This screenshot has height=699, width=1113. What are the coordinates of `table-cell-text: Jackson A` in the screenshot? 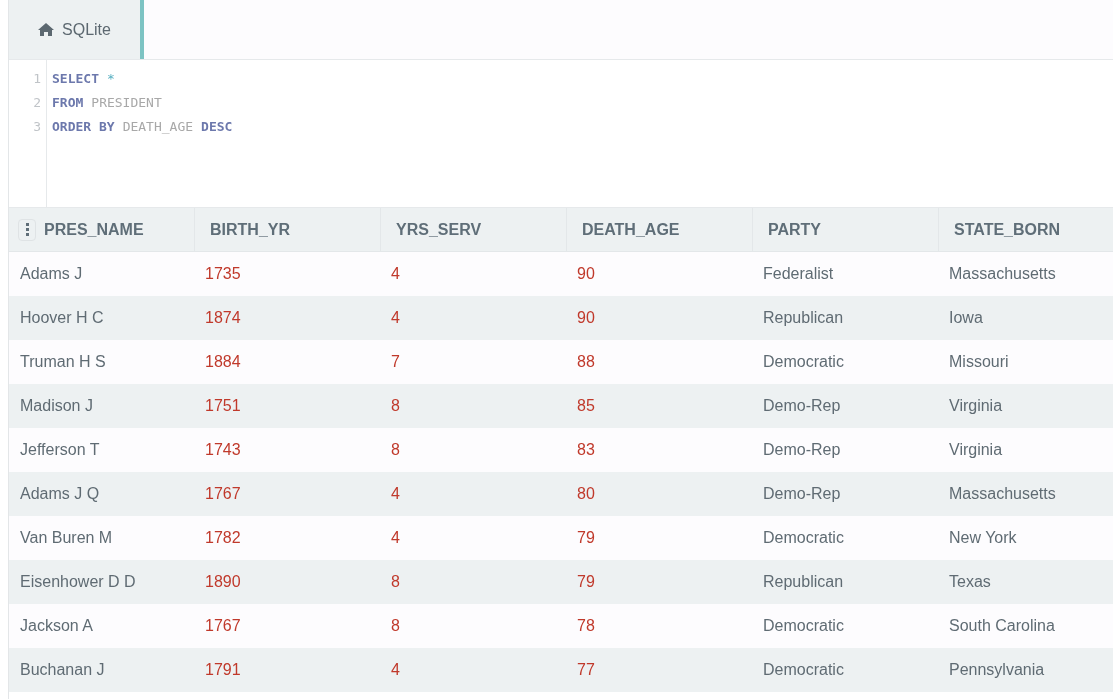 It's located at (56, 626).